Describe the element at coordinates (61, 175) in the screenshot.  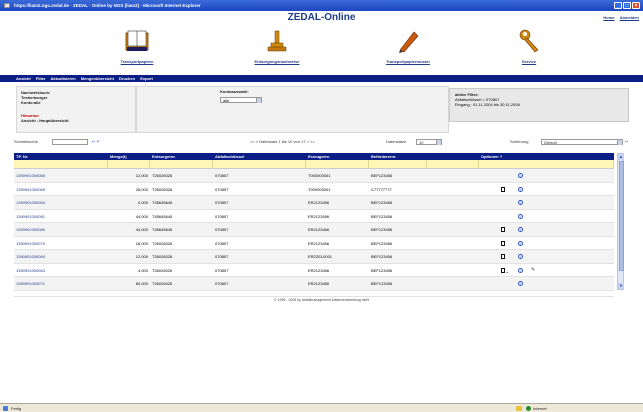
I see `tp-cell: 1390901000085` at that location.